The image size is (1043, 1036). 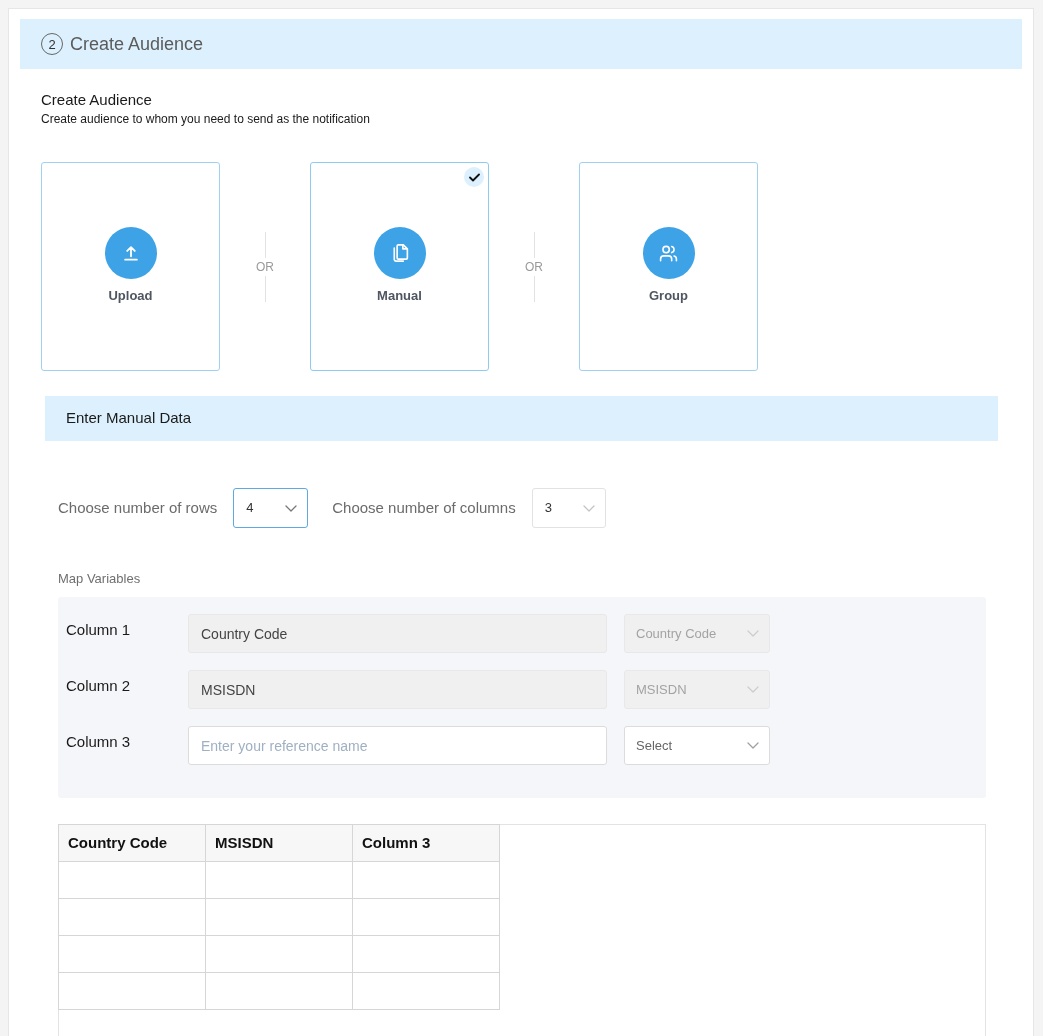 I want to click on column-label: Column 2, so click(x=98, y=686).